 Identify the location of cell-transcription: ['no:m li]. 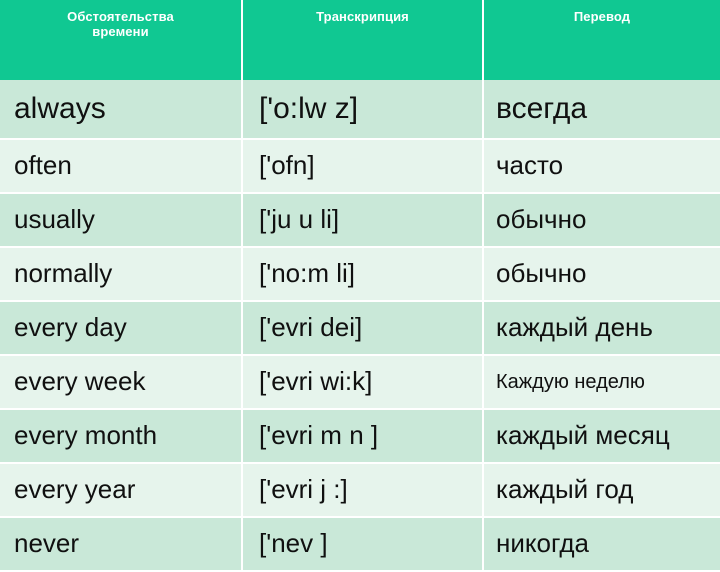
(363, 274).